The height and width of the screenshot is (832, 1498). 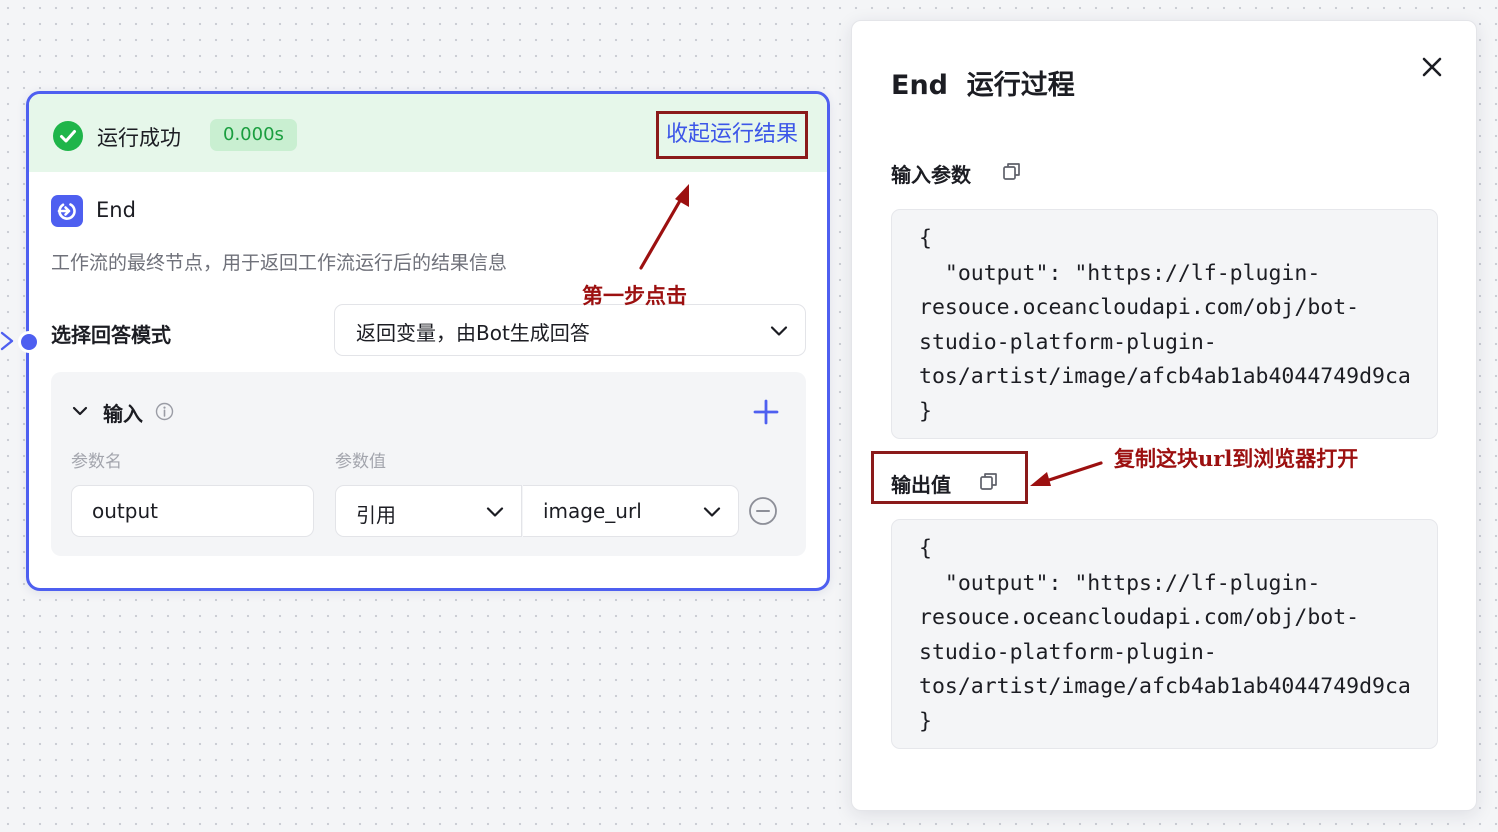 What do you see at coordinates (29, 342) in the screenshot?
I see `input-port-handle` at bounding box center [29, 342].